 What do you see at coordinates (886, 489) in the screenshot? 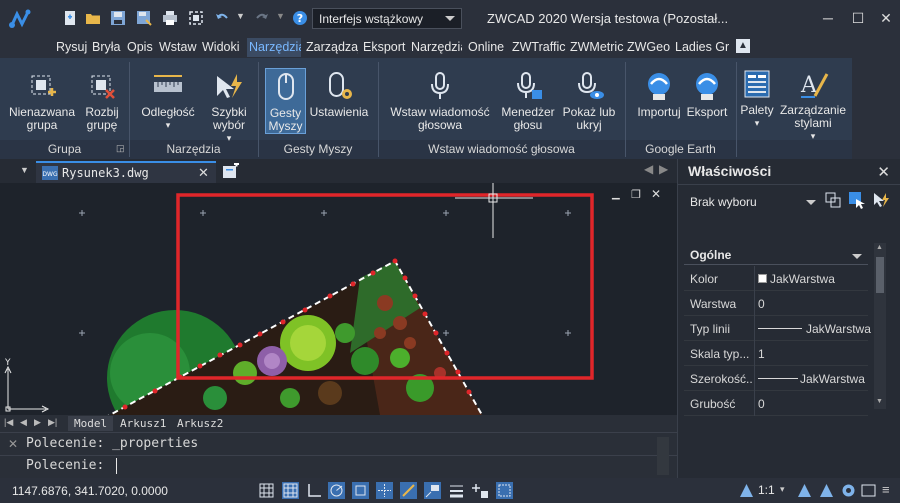
I see `status-menu-icon: ≡` at bounding box center [886, 489].